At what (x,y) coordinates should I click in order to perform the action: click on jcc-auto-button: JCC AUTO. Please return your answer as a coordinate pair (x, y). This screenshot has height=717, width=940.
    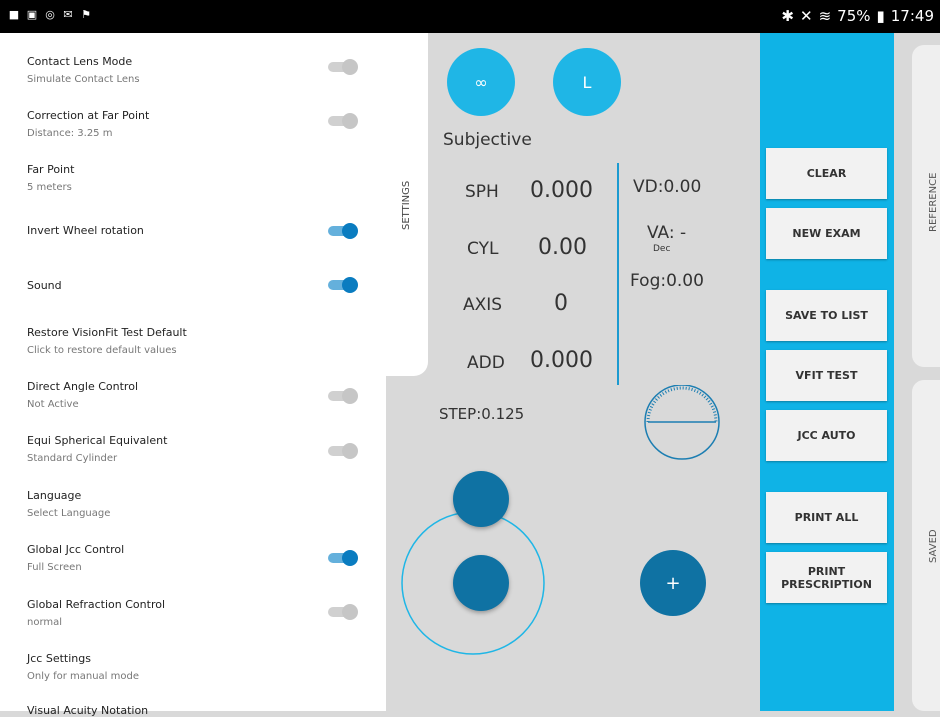
    Looking at the image, I should click on (826, 435).